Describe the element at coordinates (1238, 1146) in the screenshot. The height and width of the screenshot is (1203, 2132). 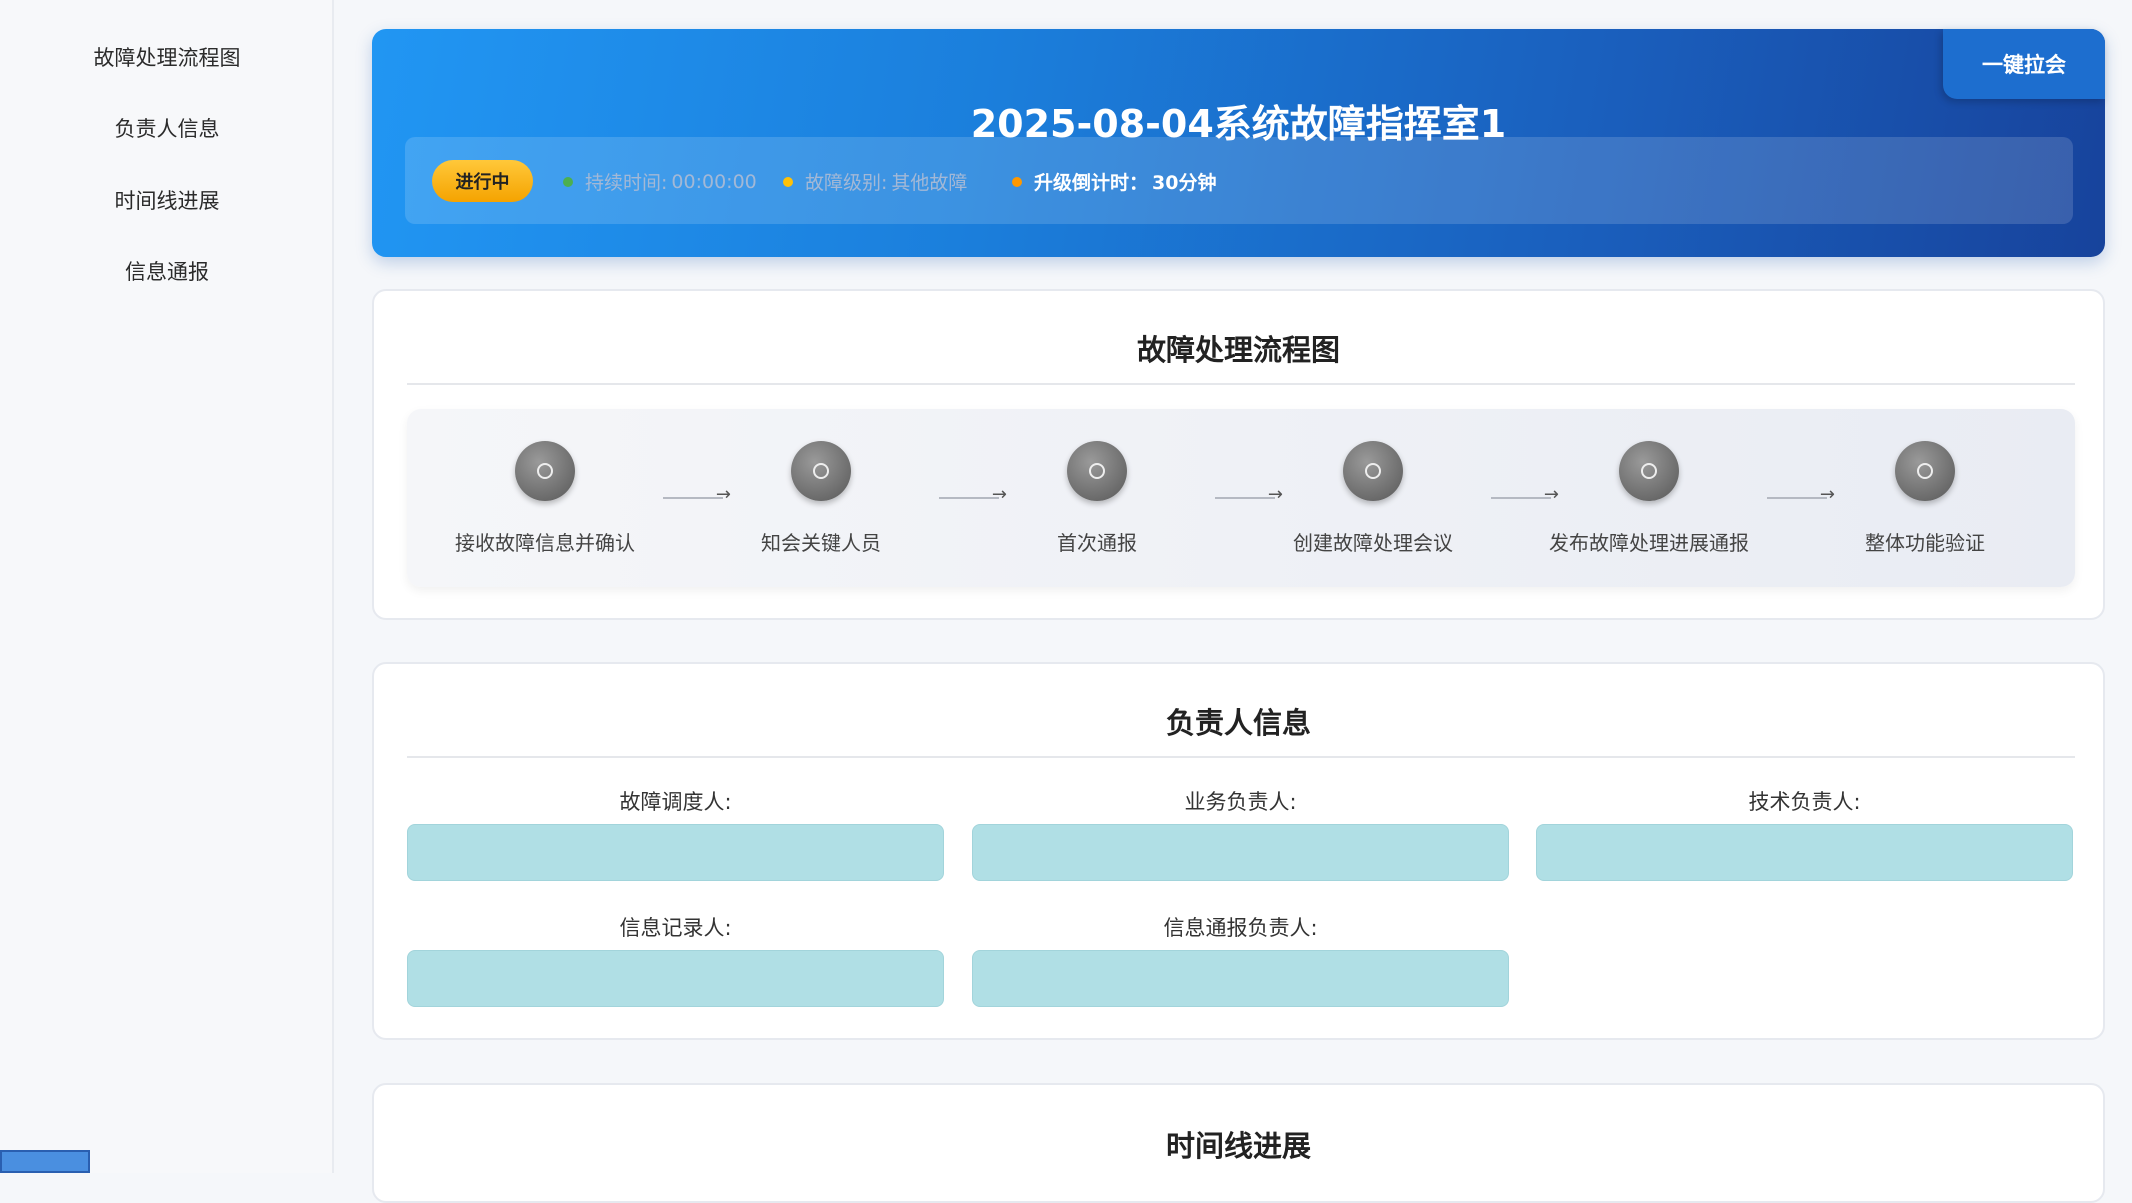
I see `timeline-title: 时间线进展` at that location.